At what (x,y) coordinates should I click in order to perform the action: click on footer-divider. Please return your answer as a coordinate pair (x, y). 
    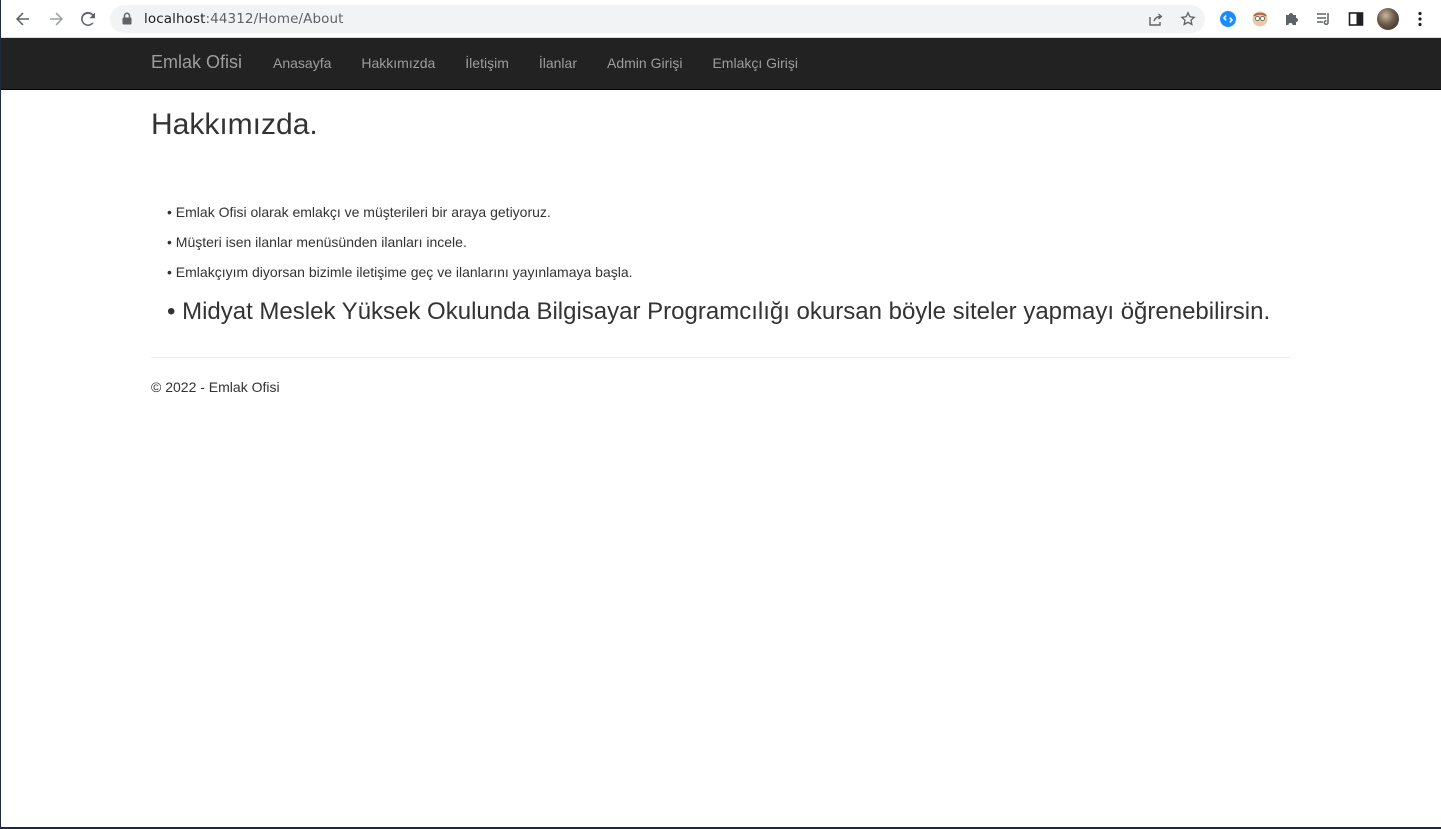
    Looking at the image, I should click on (721, 357).